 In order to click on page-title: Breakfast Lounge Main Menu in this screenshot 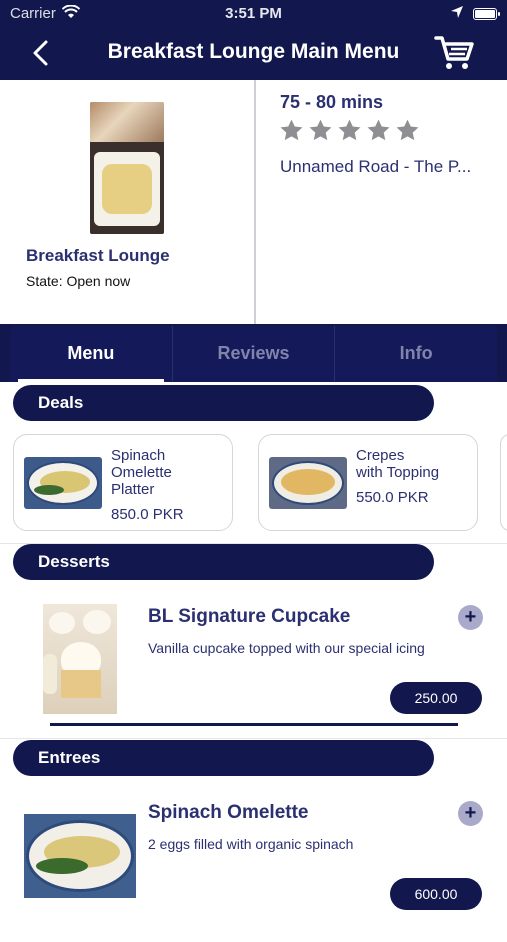, I will do `click(253, 51)`.